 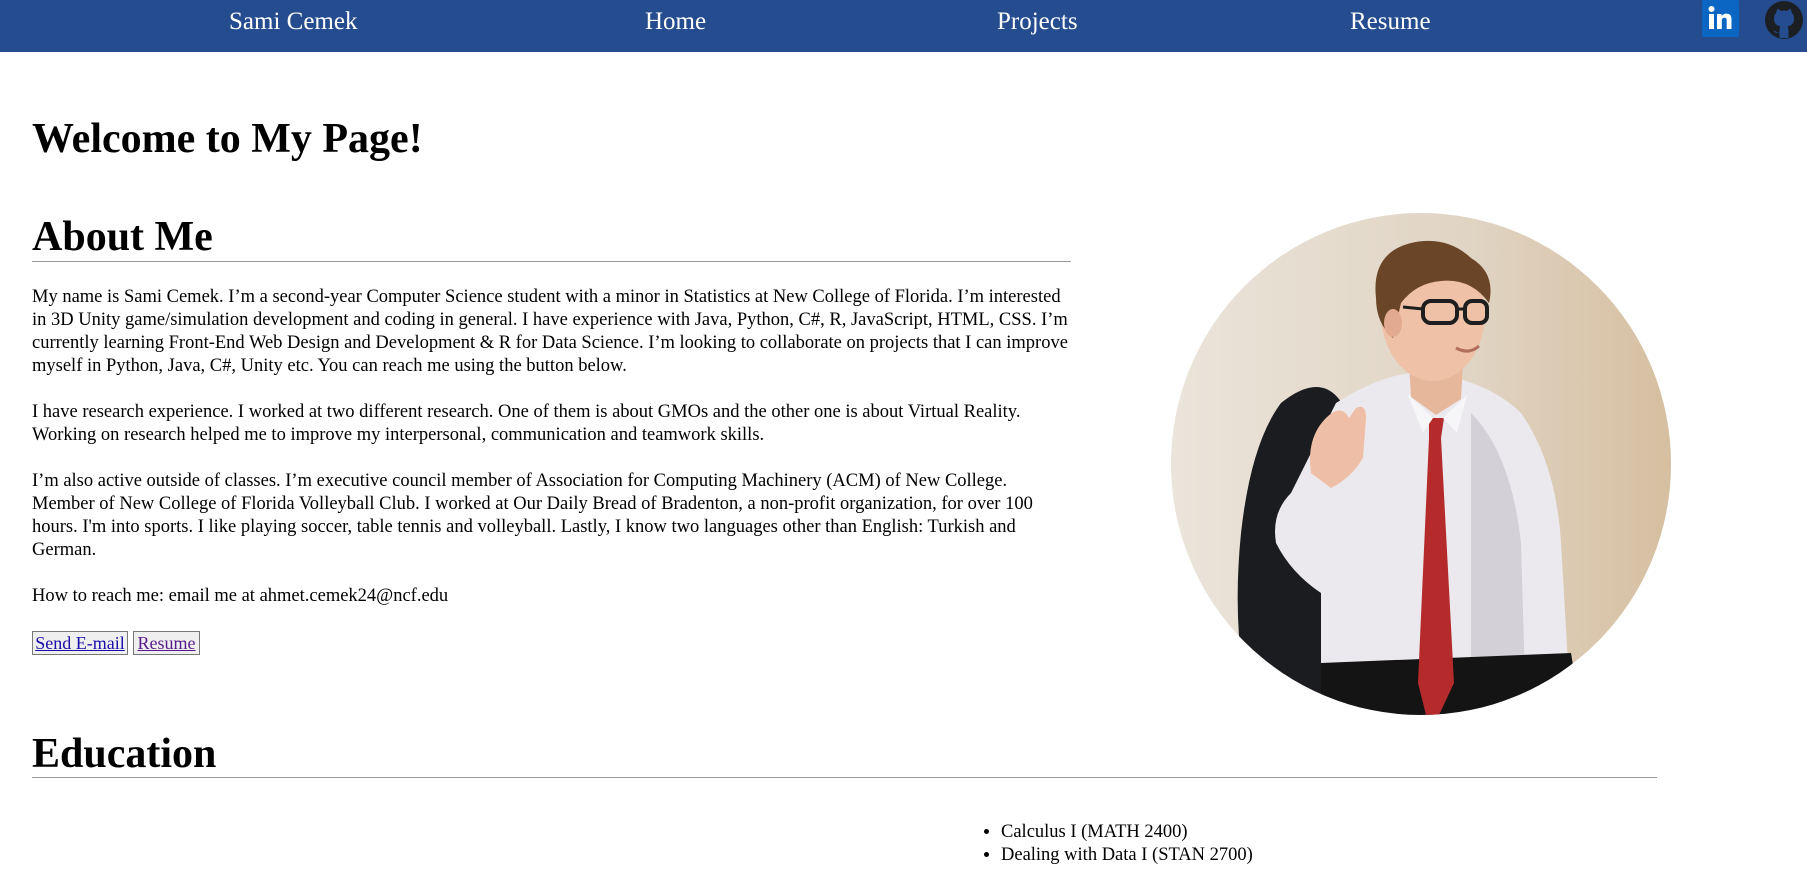 What do you see at coordinates (1720, 18) in the screenshot?
I see `linkedin-icon` at bounding box center [1720, 18].